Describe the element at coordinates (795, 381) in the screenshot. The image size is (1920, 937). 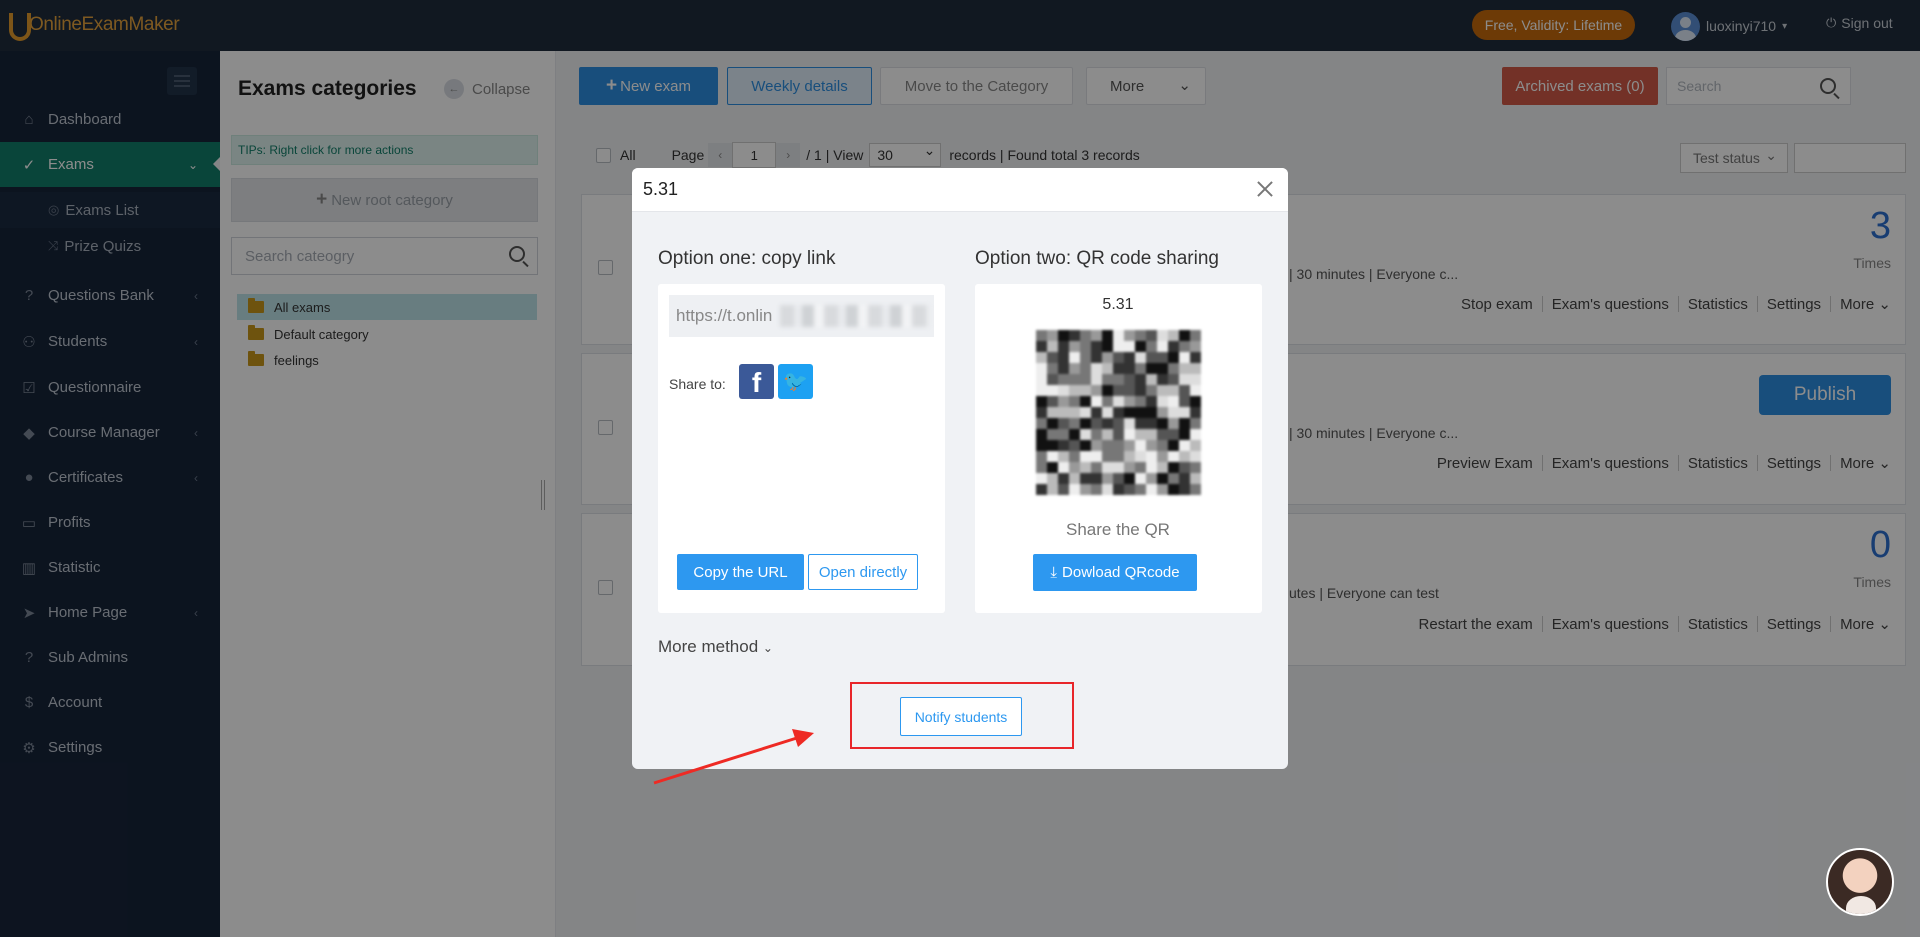
I see `twitter-icon: 🐦` at that location.